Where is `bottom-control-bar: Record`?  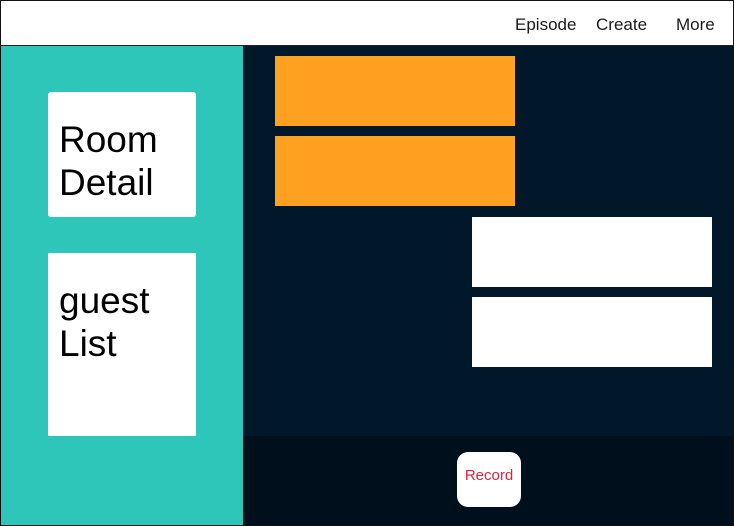
bottom-control-bar: Record is located at coordinates (488, 480).